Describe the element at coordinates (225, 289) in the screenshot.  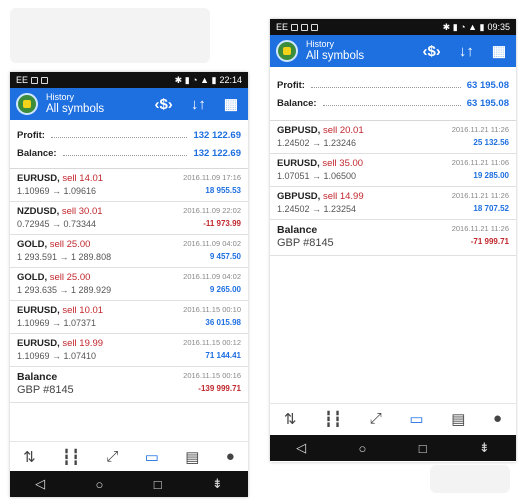
I see `deal-profit: 9 265.00` at that location.